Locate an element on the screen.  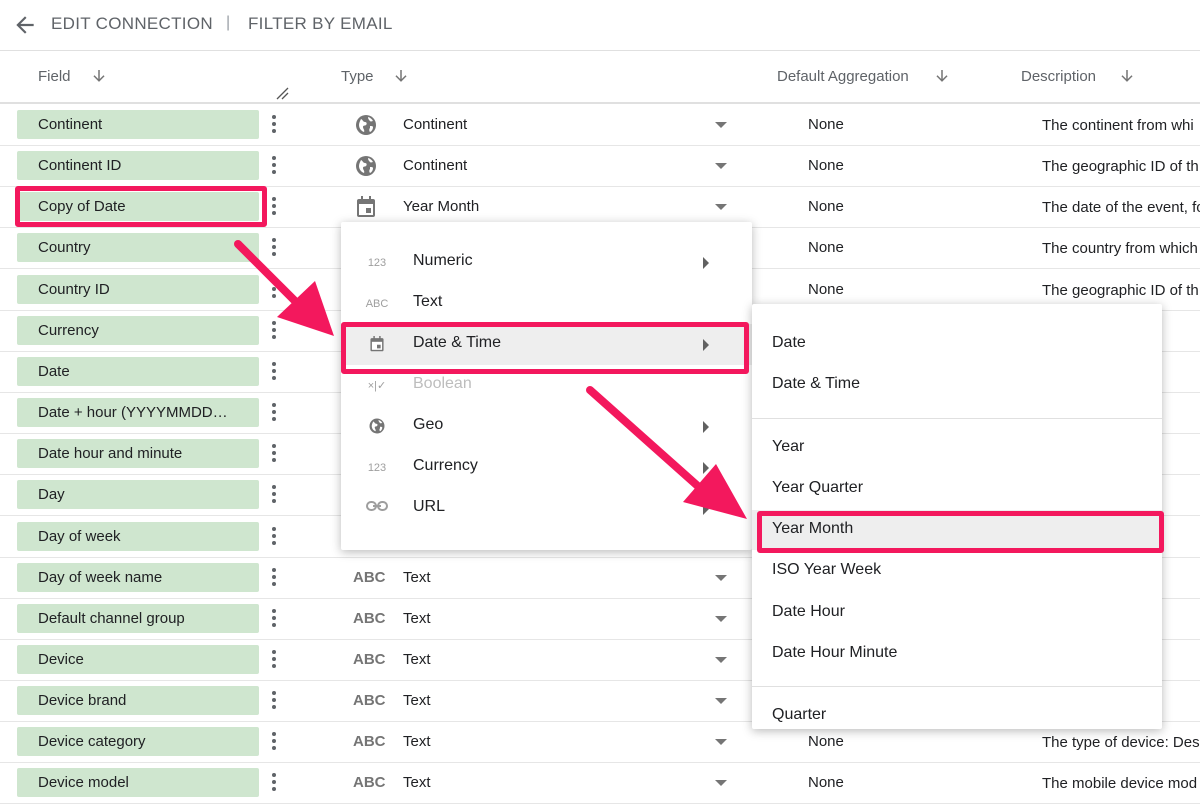
field-chip: Continent ID is located at coordinates (138, 166).